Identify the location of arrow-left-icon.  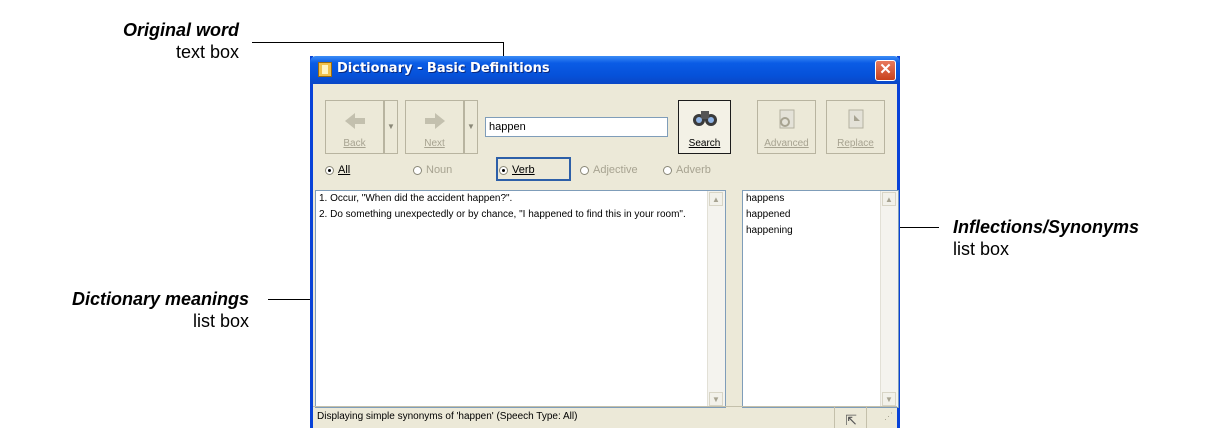
(354, 121).